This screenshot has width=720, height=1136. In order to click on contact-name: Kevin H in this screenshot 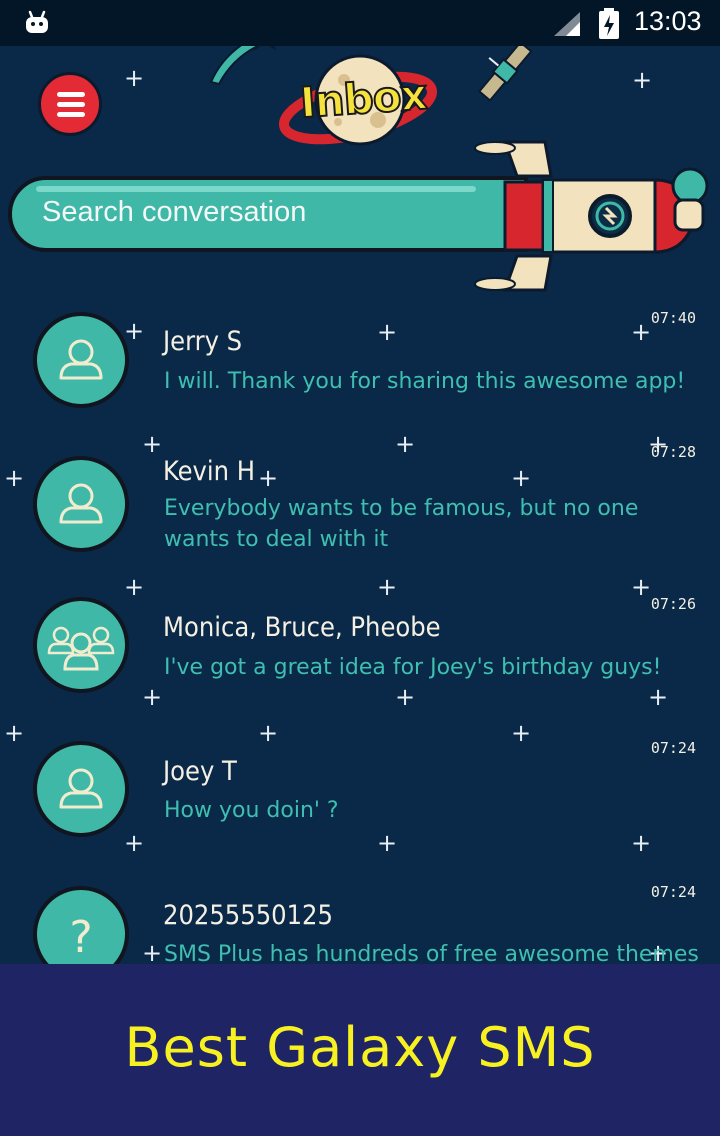, I will do `click(209, 471)`.